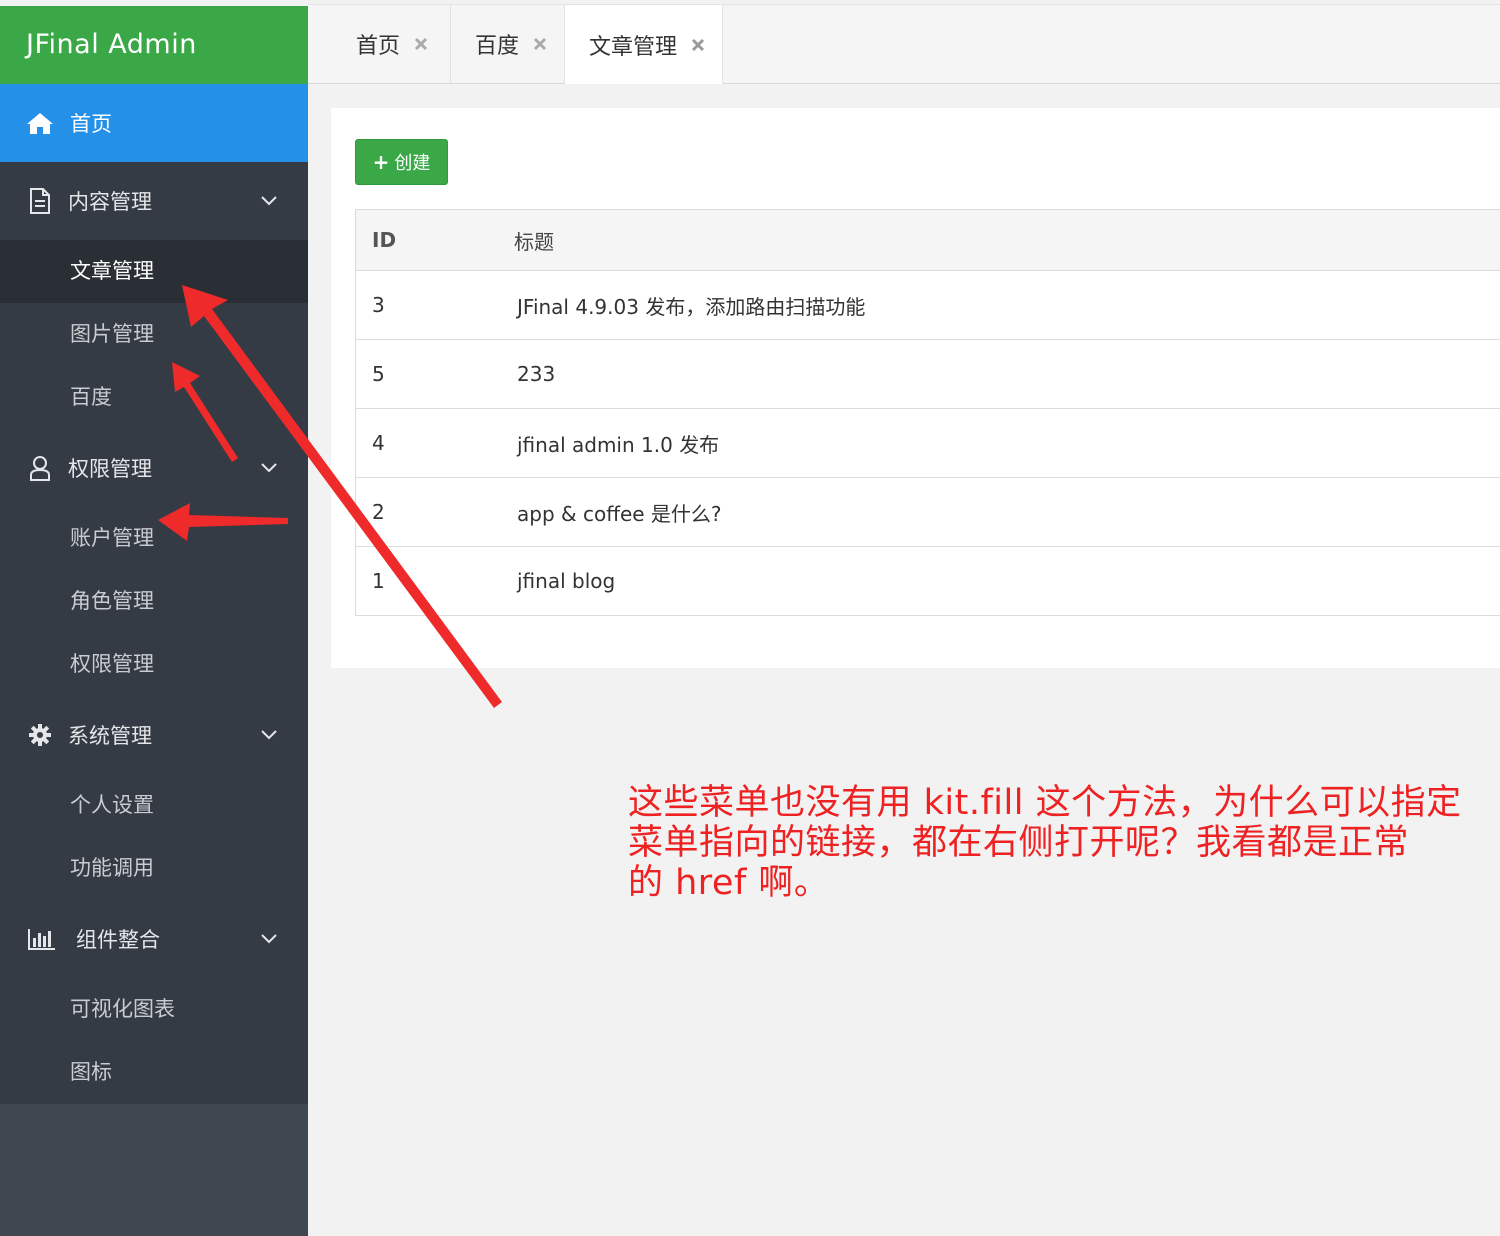 The image size is (1500, 1236). What do you see at coordinates (154, 868) in the screenshot?
I see `sidebar-item-functions: 功能调用` at bounding box center [154, 868].